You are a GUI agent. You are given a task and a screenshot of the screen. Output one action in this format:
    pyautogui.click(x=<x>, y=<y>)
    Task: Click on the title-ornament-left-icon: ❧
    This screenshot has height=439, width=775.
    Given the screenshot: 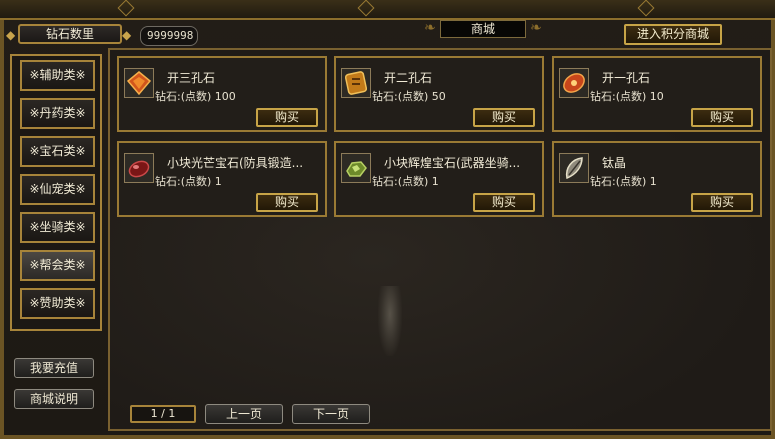 What is the action you would take?
    pyautogui.click(x=430, y=28)
    